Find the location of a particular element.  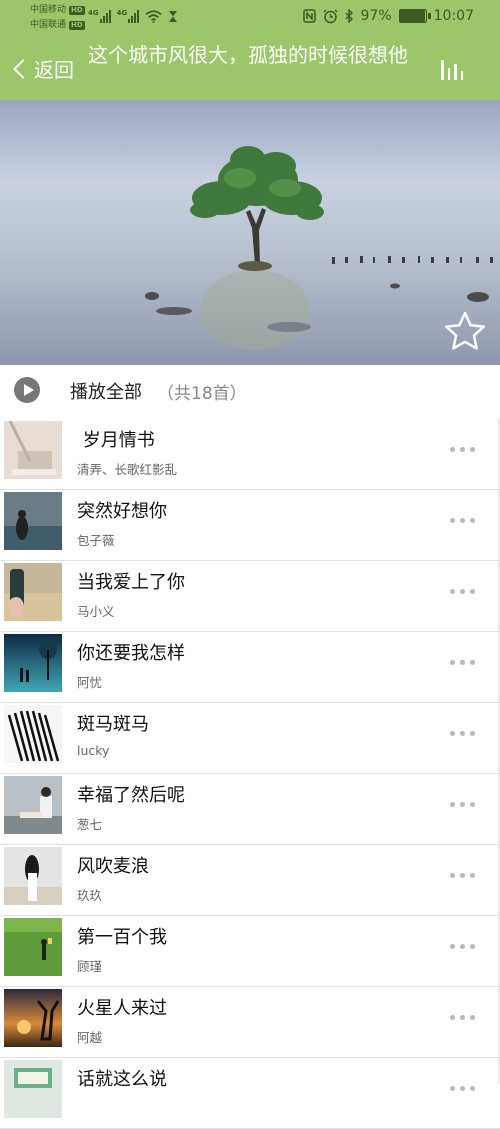

song-row: 当我爱上了你 马小义 is located at coordinates (250, 596).